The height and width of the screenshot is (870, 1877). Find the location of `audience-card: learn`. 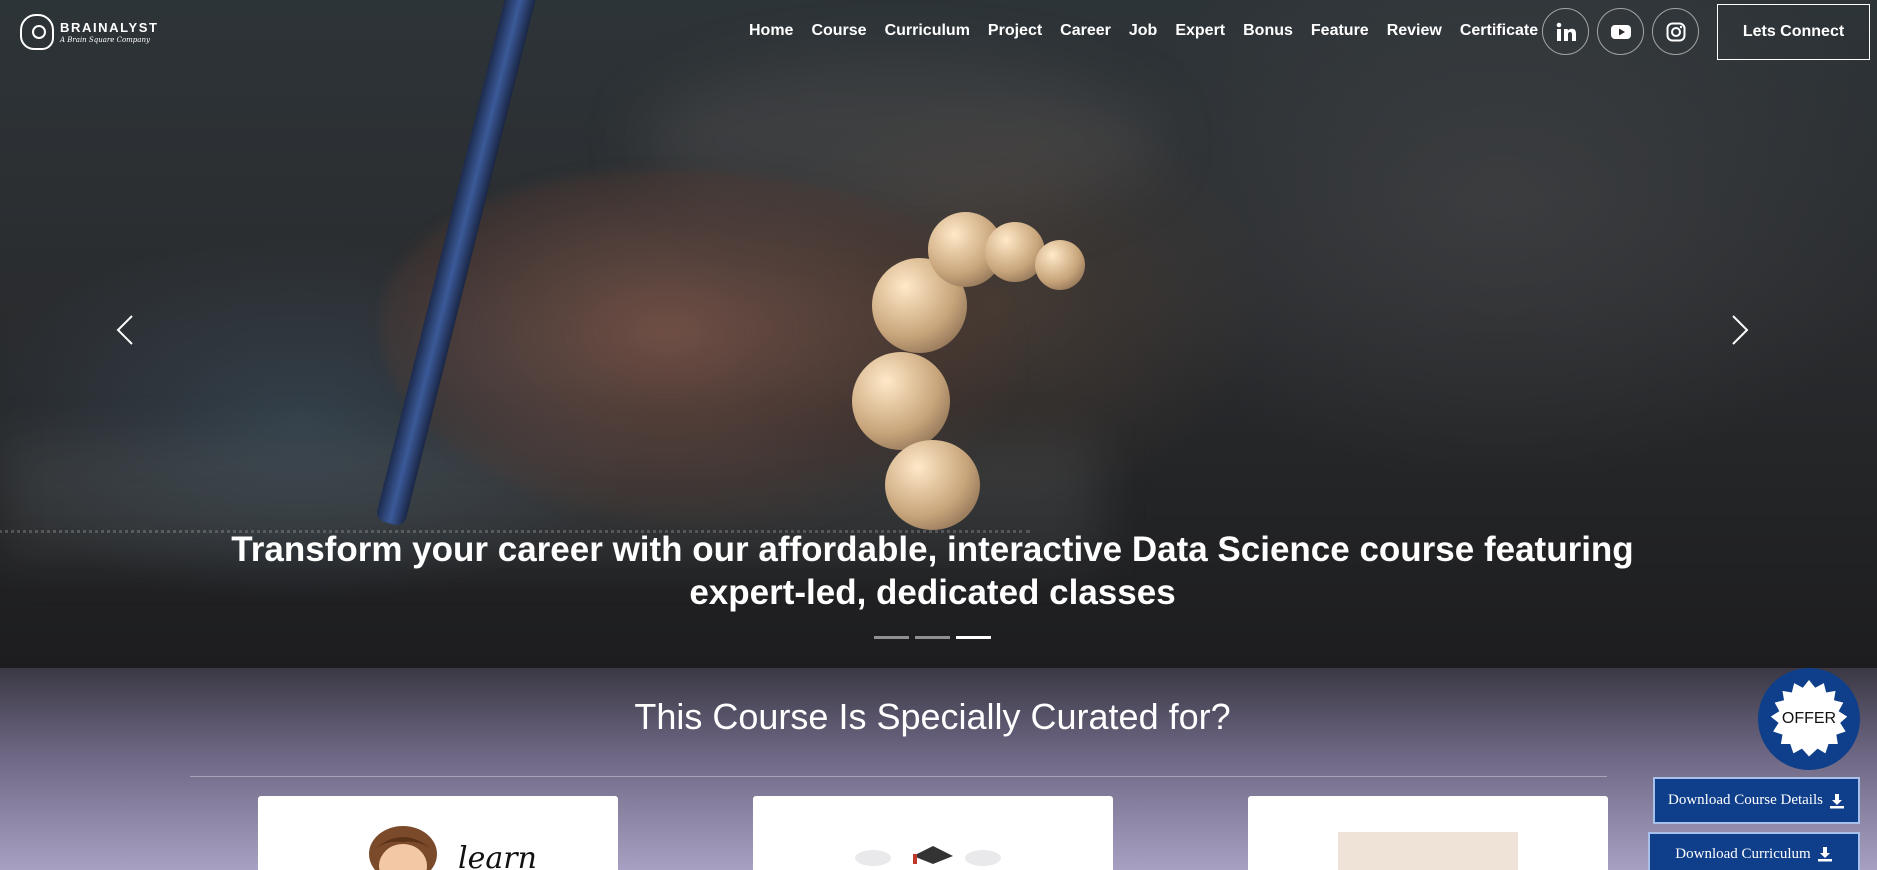

audience-card: learn is located at coordinates (438, 833).